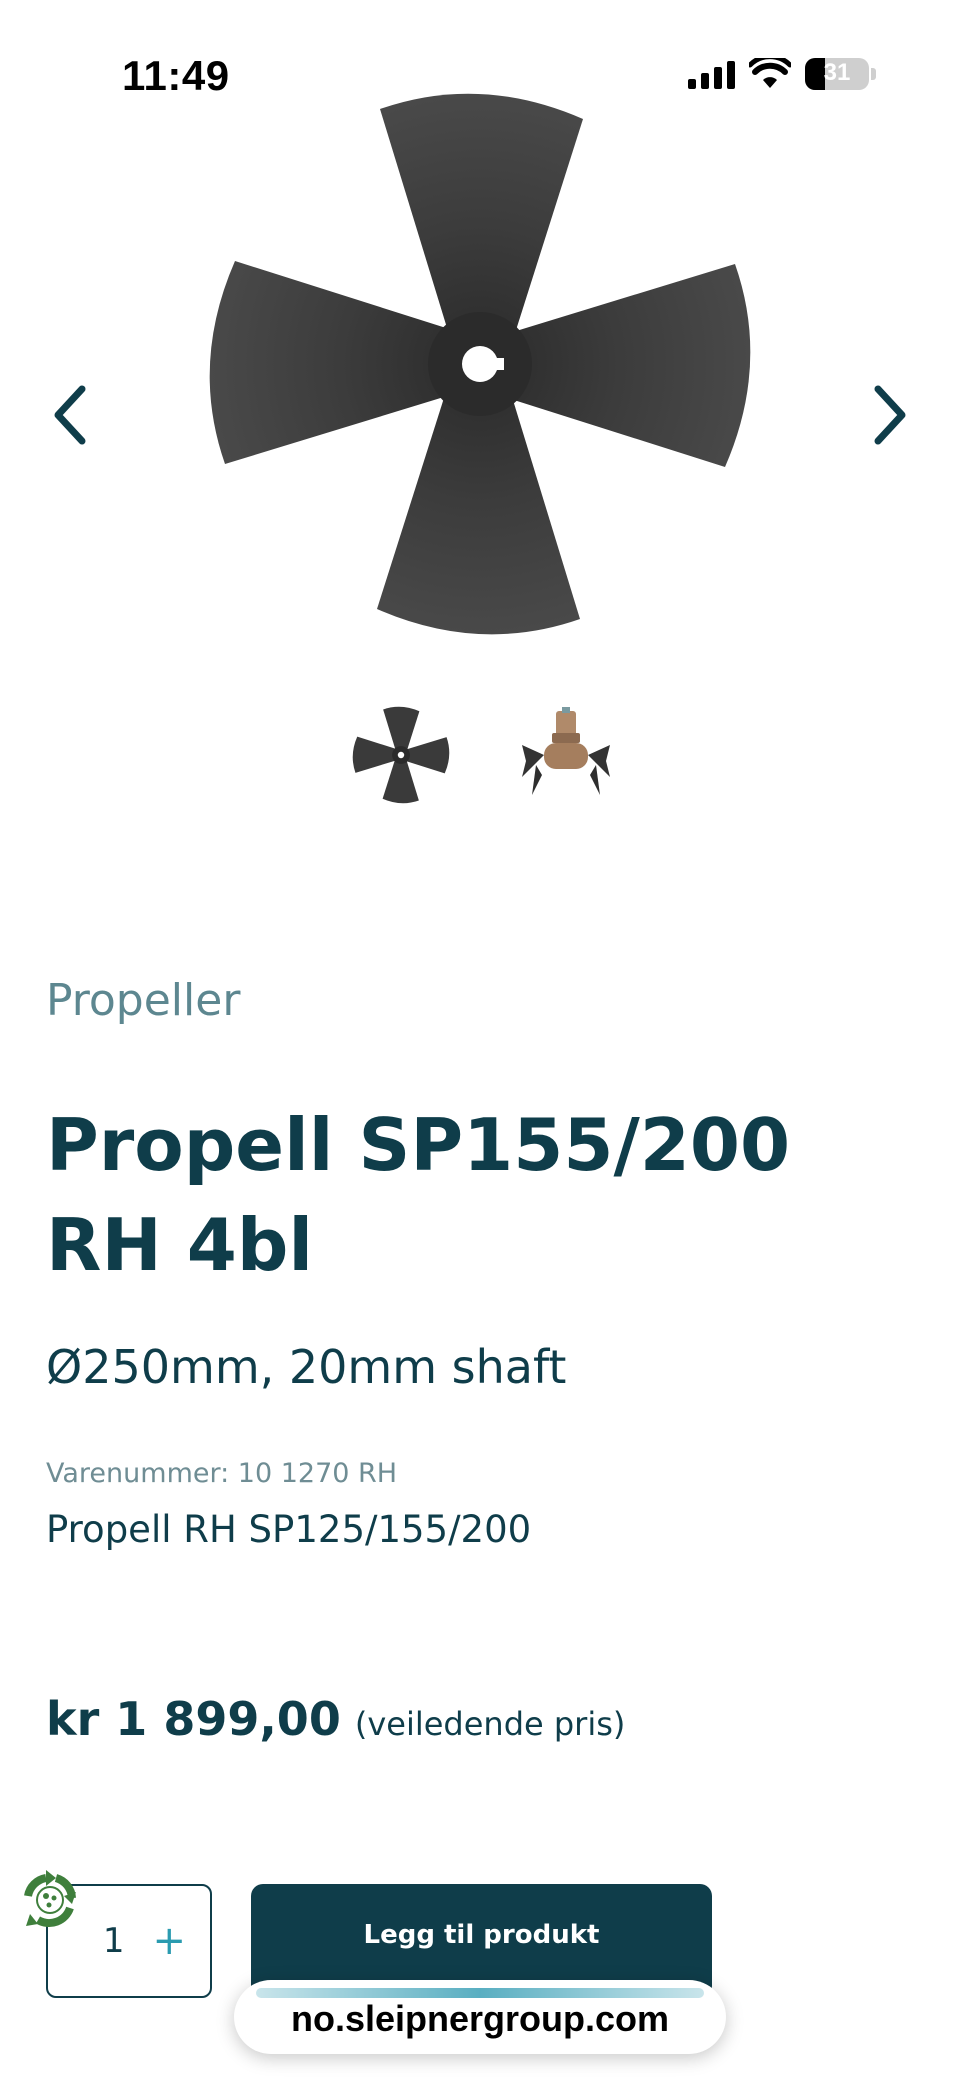  I want to click on battery-level: 31, so click(837, 72).